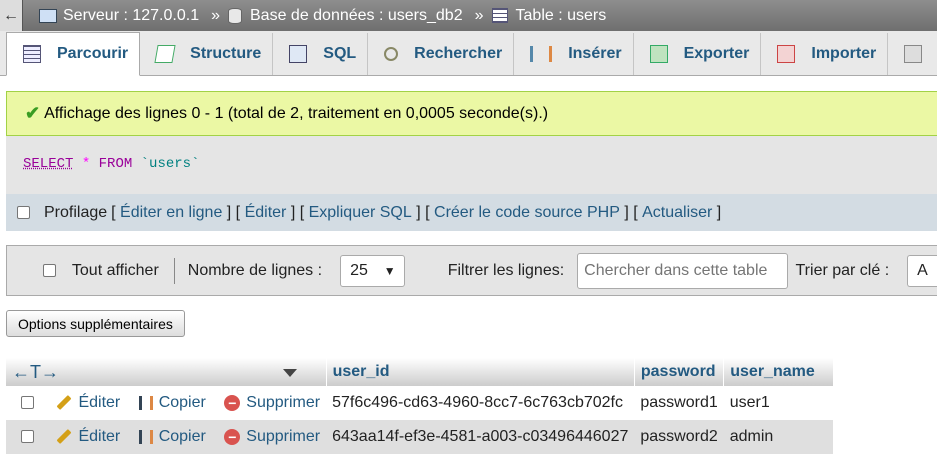 This screenshot has width=937, height=469. I want to click on explain-sql-link: Expliquer SQL, so click(360, 213).